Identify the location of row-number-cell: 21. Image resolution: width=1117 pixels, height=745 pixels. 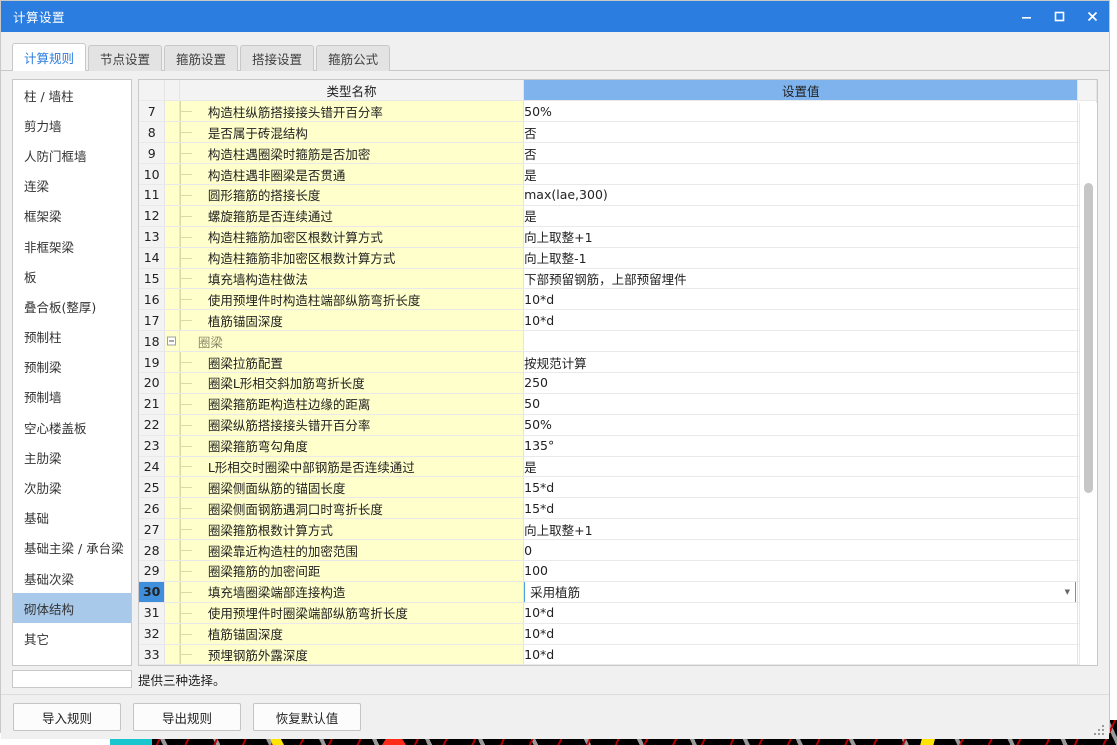
(152, 404).